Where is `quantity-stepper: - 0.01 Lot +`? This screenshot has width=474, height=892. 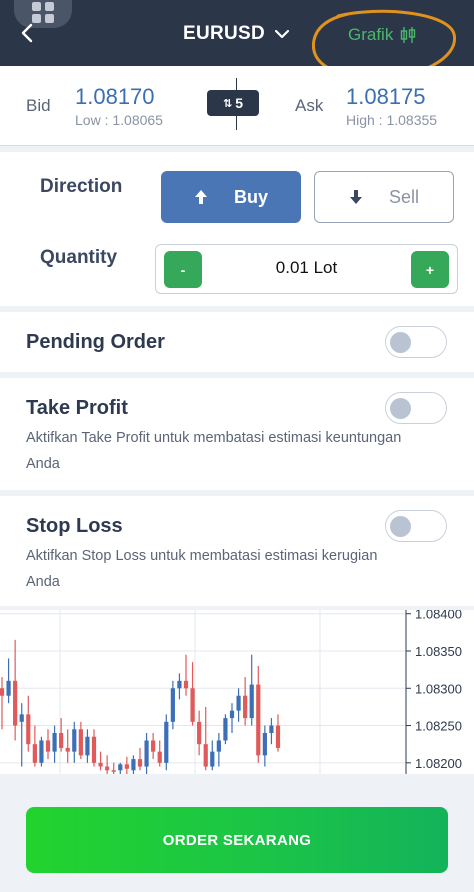
quantity-stepper: - 0.01 Lot + is located at coordinates (306, 269).